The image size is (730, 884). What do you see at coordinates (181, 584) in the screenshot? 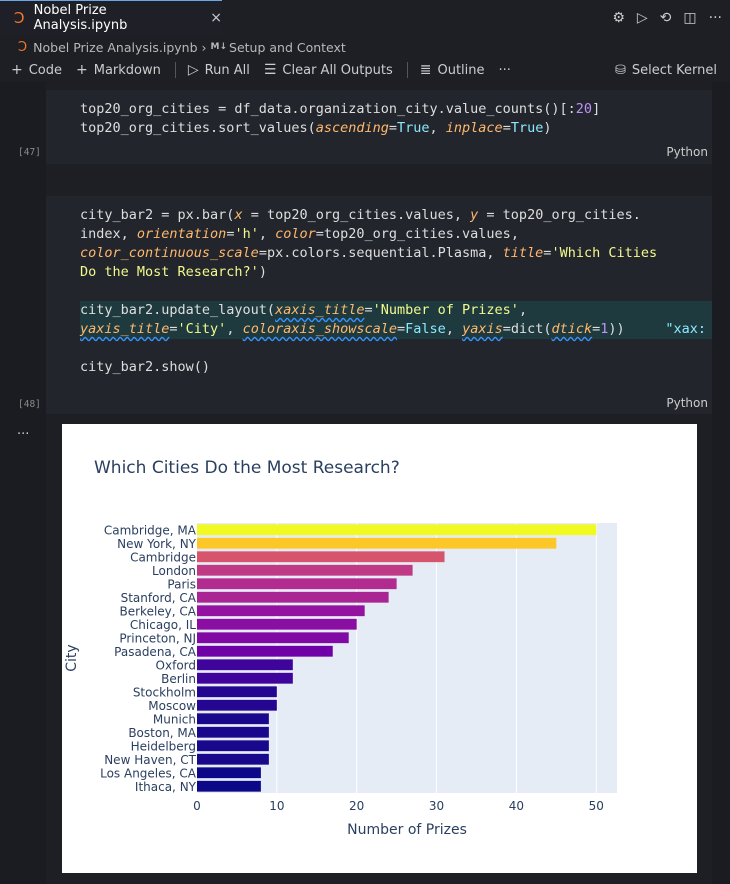
I see `y-tick-label: Paris` at bounding box center [181, 584].